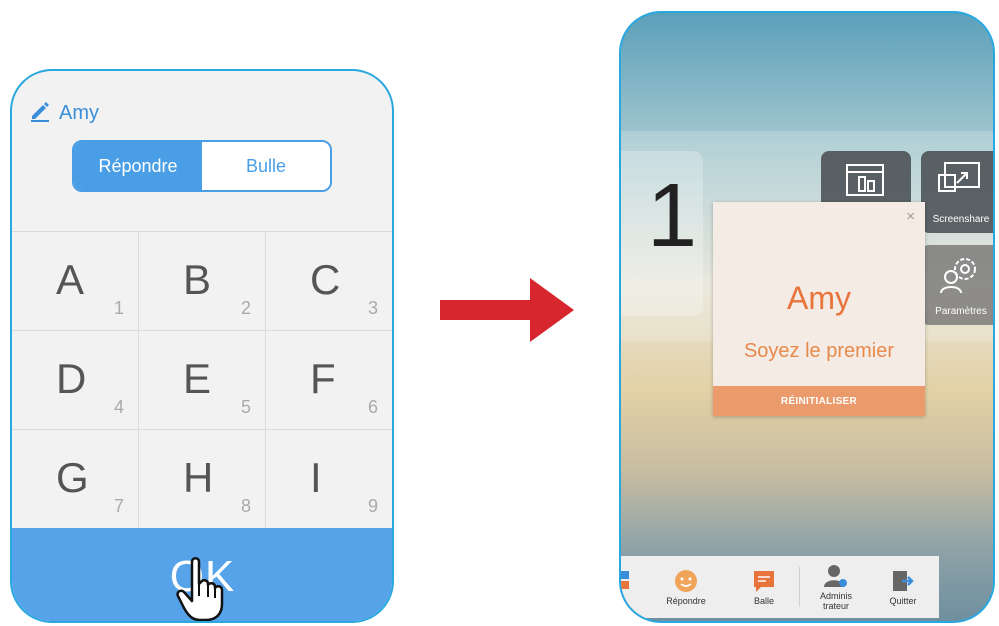  What do you see at coordinates (686, 582) in the screenshot?
I see `smiley-icon` at bounding box center [686, 582].